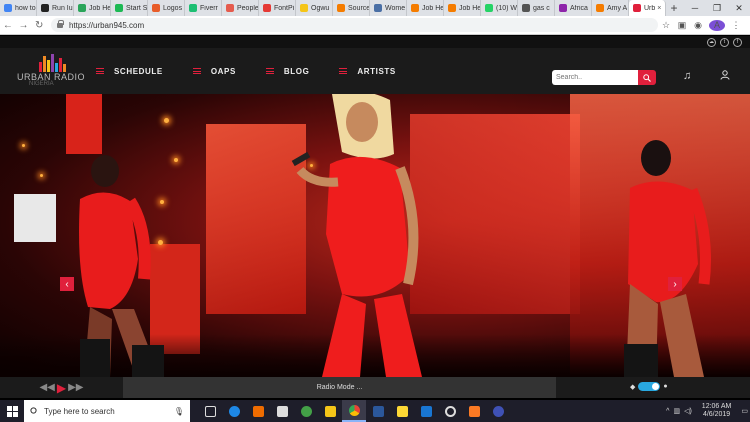  I want to click on browser-tab: Fiverr, so click(203, 8).